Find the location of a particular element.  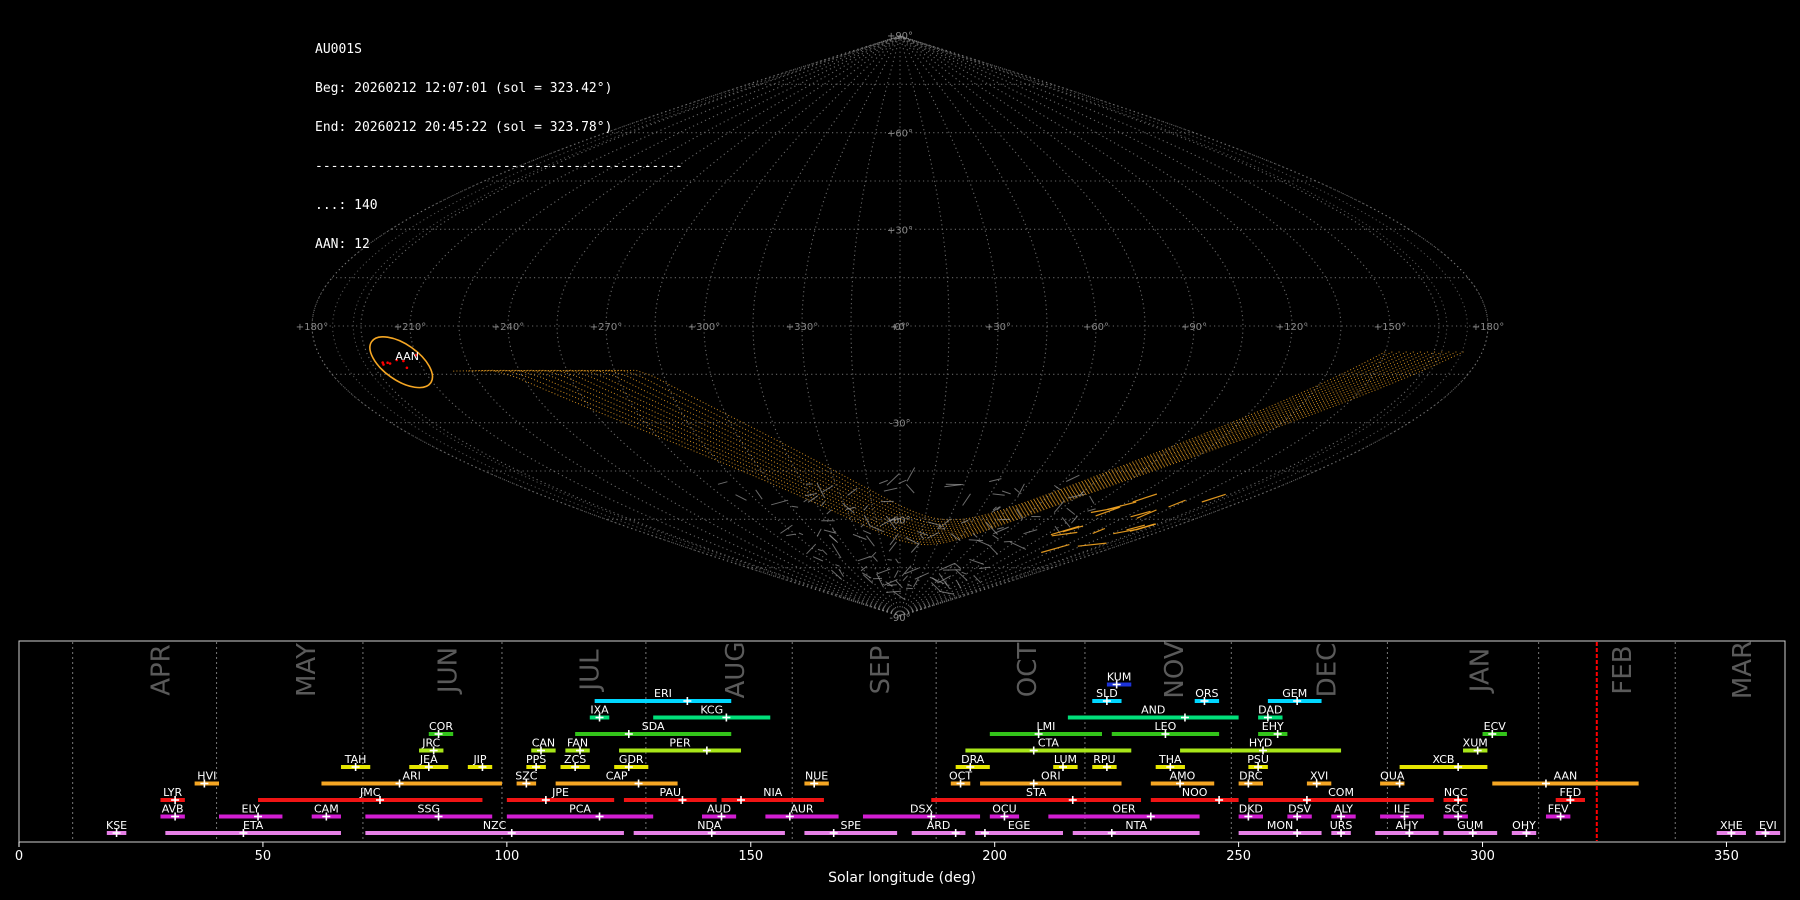

shower-label: QUA is located at coordinates (1392, 776).